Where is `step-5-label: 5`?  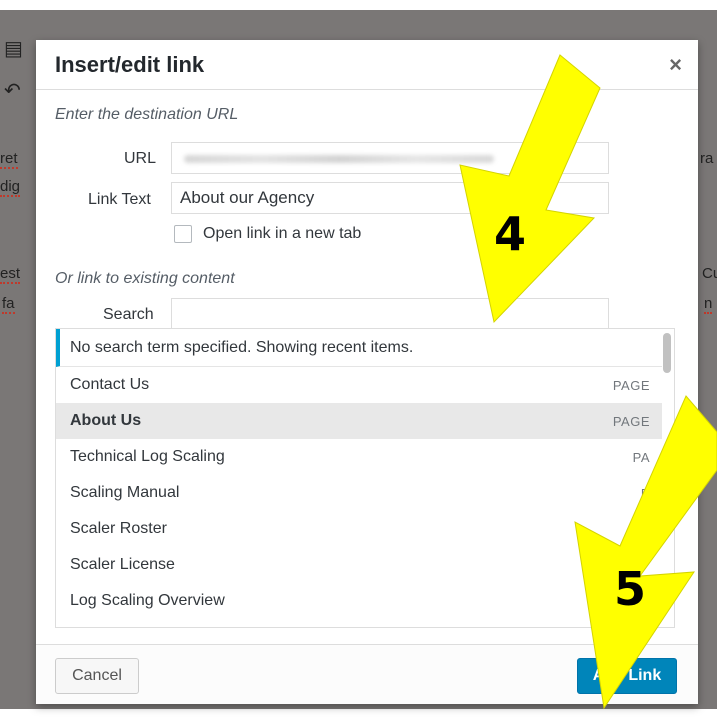
step-5-label: 5 is located at coordinates (630, 589).